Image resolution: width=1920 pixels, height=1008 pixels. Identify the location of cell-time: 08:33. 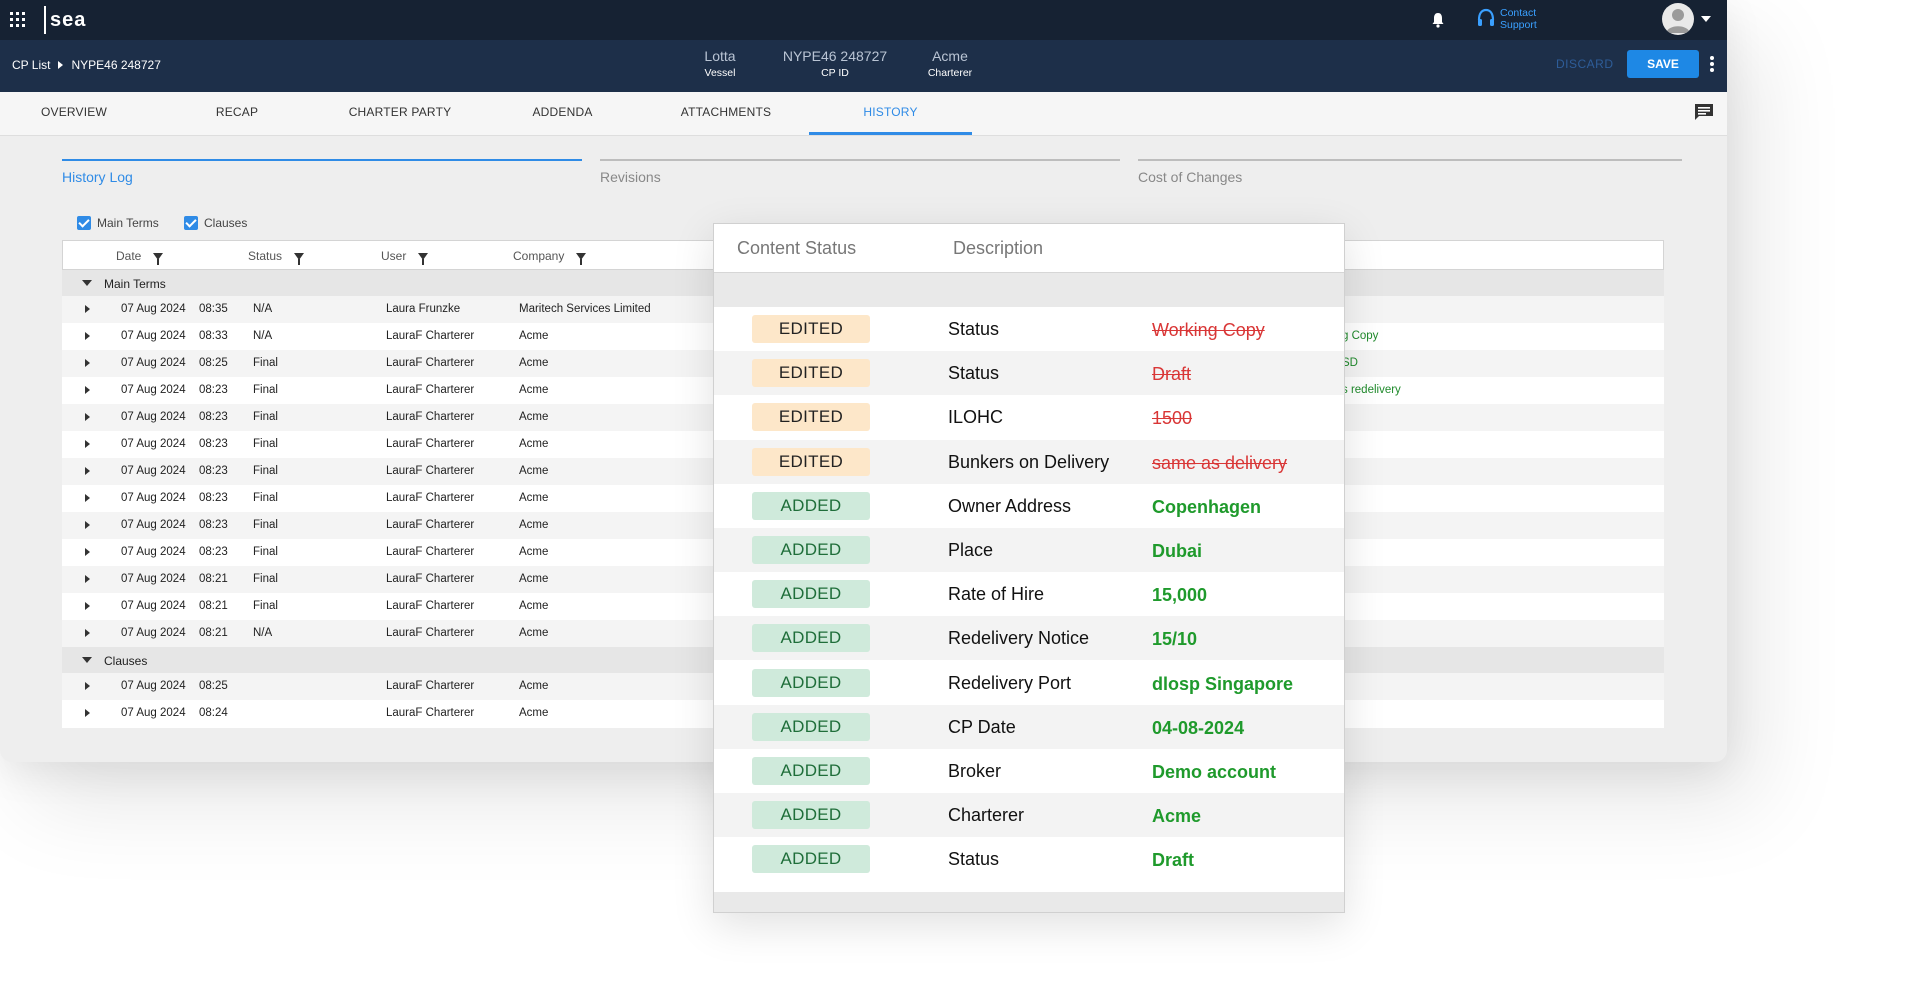
(213, 336).